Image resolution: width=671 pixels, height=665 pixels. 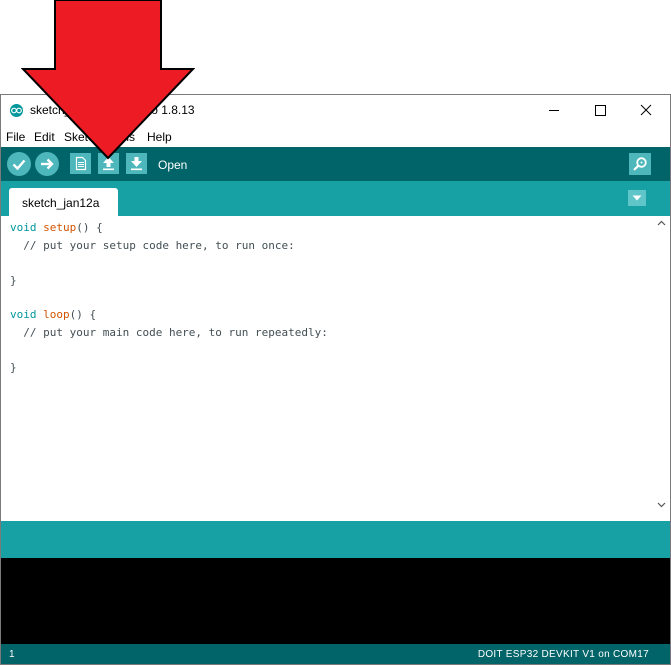 I want to click on maximize-button, so click(x=600, y=110).